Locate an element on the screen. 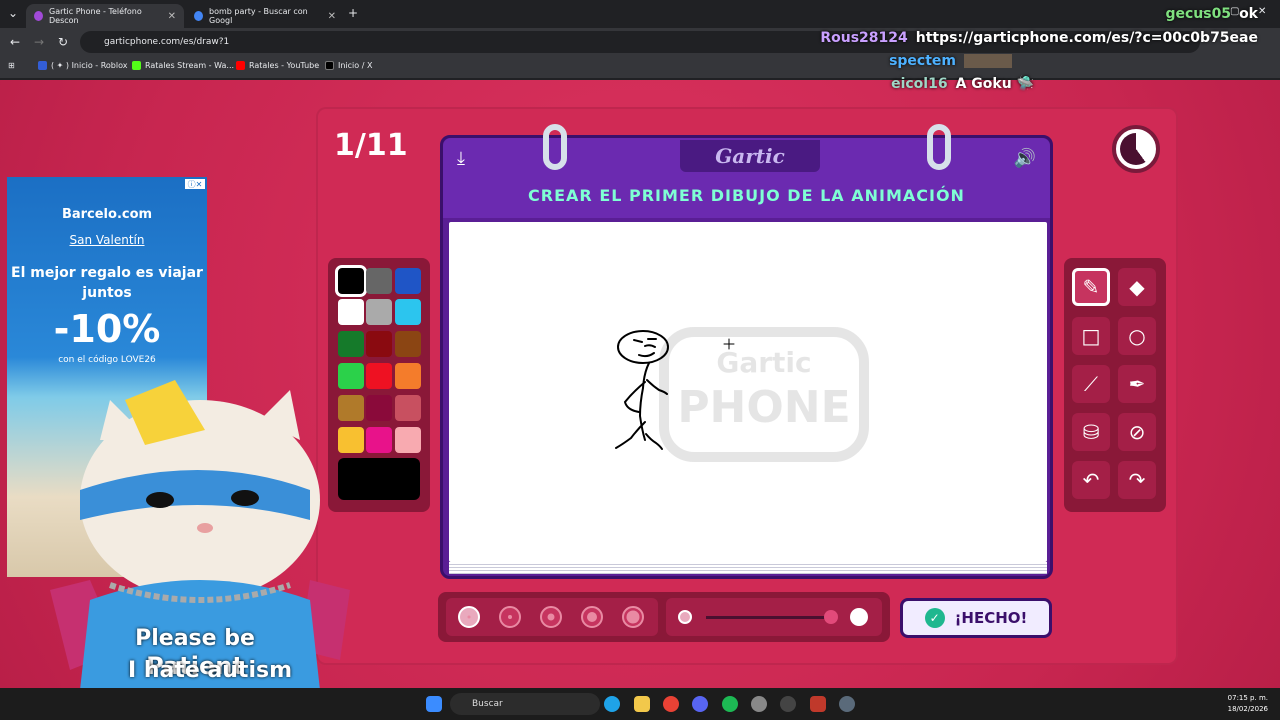 This screenshot has height=720, width=1280. opacity-min-icon is located at coordinates (685, 617).